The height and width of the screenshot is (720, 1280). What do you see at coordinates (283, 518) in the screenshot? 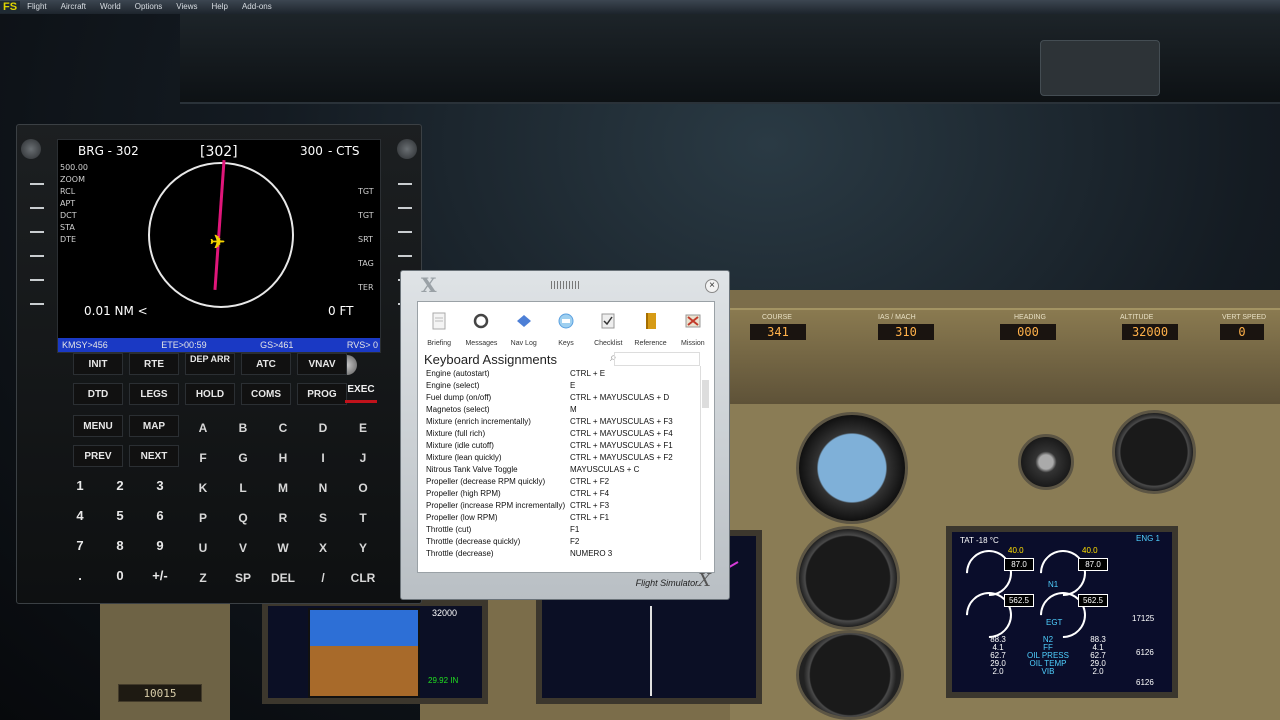
I see `key-r: R` at bounding box center [283, 518].